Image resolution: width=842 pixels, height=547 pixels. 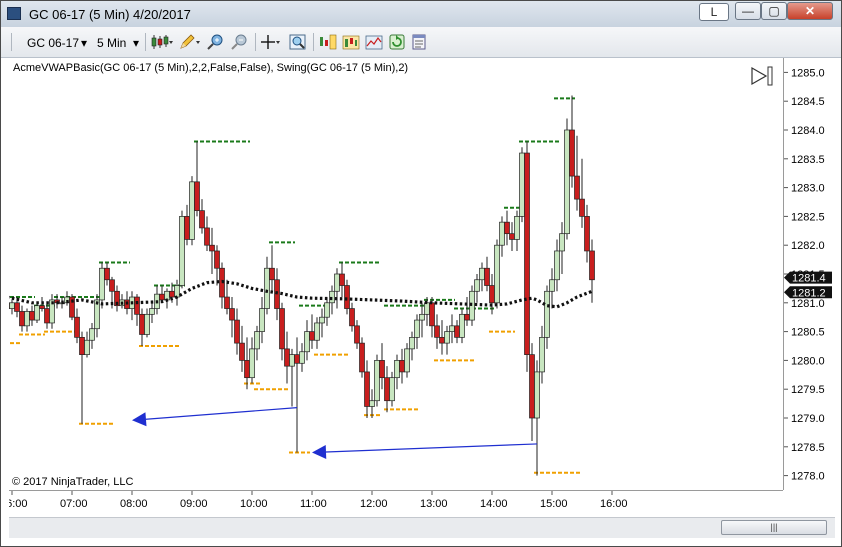 I want to click on price-tick-label: 1284.0, so click(x=808, y=131).